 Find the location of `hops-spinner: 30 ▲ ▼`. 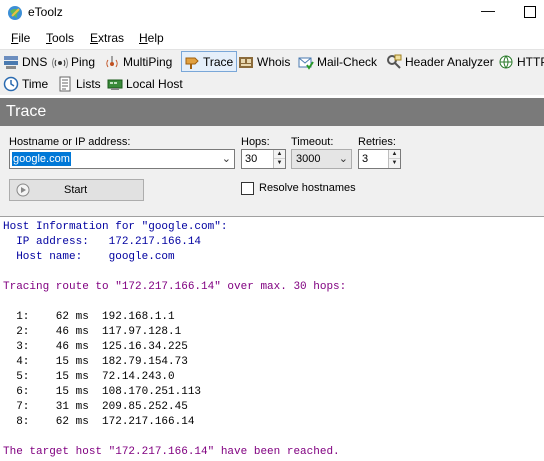

hops-spinner: 30 ▲ ▼ is located at coordinates (263, 159).